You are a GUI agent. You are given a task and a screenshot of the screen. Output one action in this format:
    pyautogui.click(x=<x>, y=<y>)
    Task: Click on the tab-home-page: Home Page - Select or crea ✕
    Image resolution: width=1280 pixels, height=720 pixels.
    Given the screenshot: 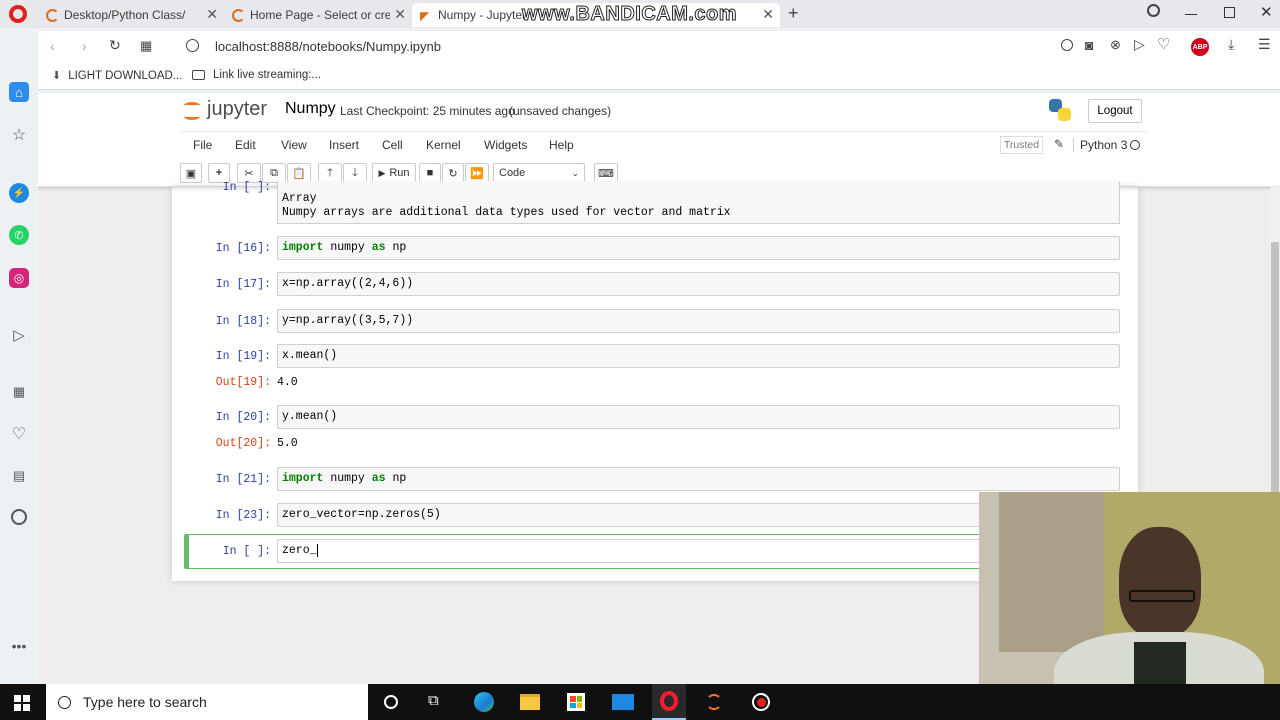 What is the action you would take?
    pyautogui.click(x=317, y=15)
    